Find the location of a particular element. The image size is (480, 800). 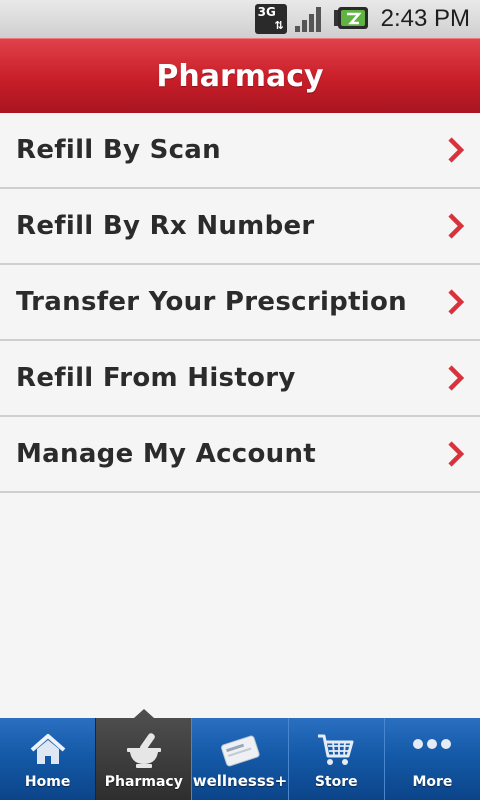

page-title: Pharmacy is located at coordinates (240, 76).